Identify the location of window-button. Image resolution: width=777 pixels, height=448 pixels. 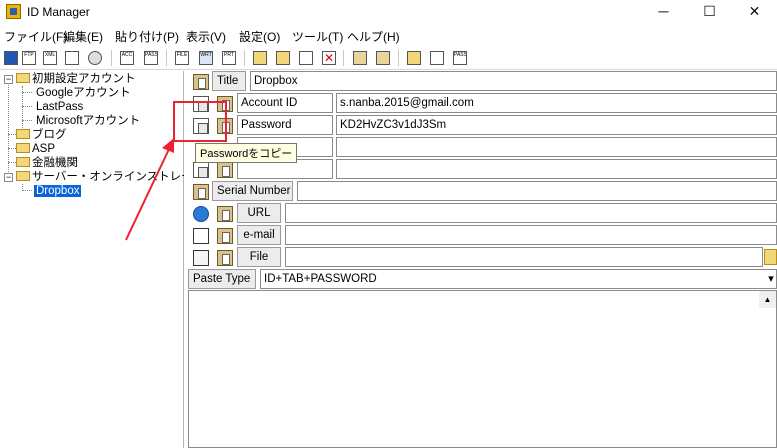
(437, 58).